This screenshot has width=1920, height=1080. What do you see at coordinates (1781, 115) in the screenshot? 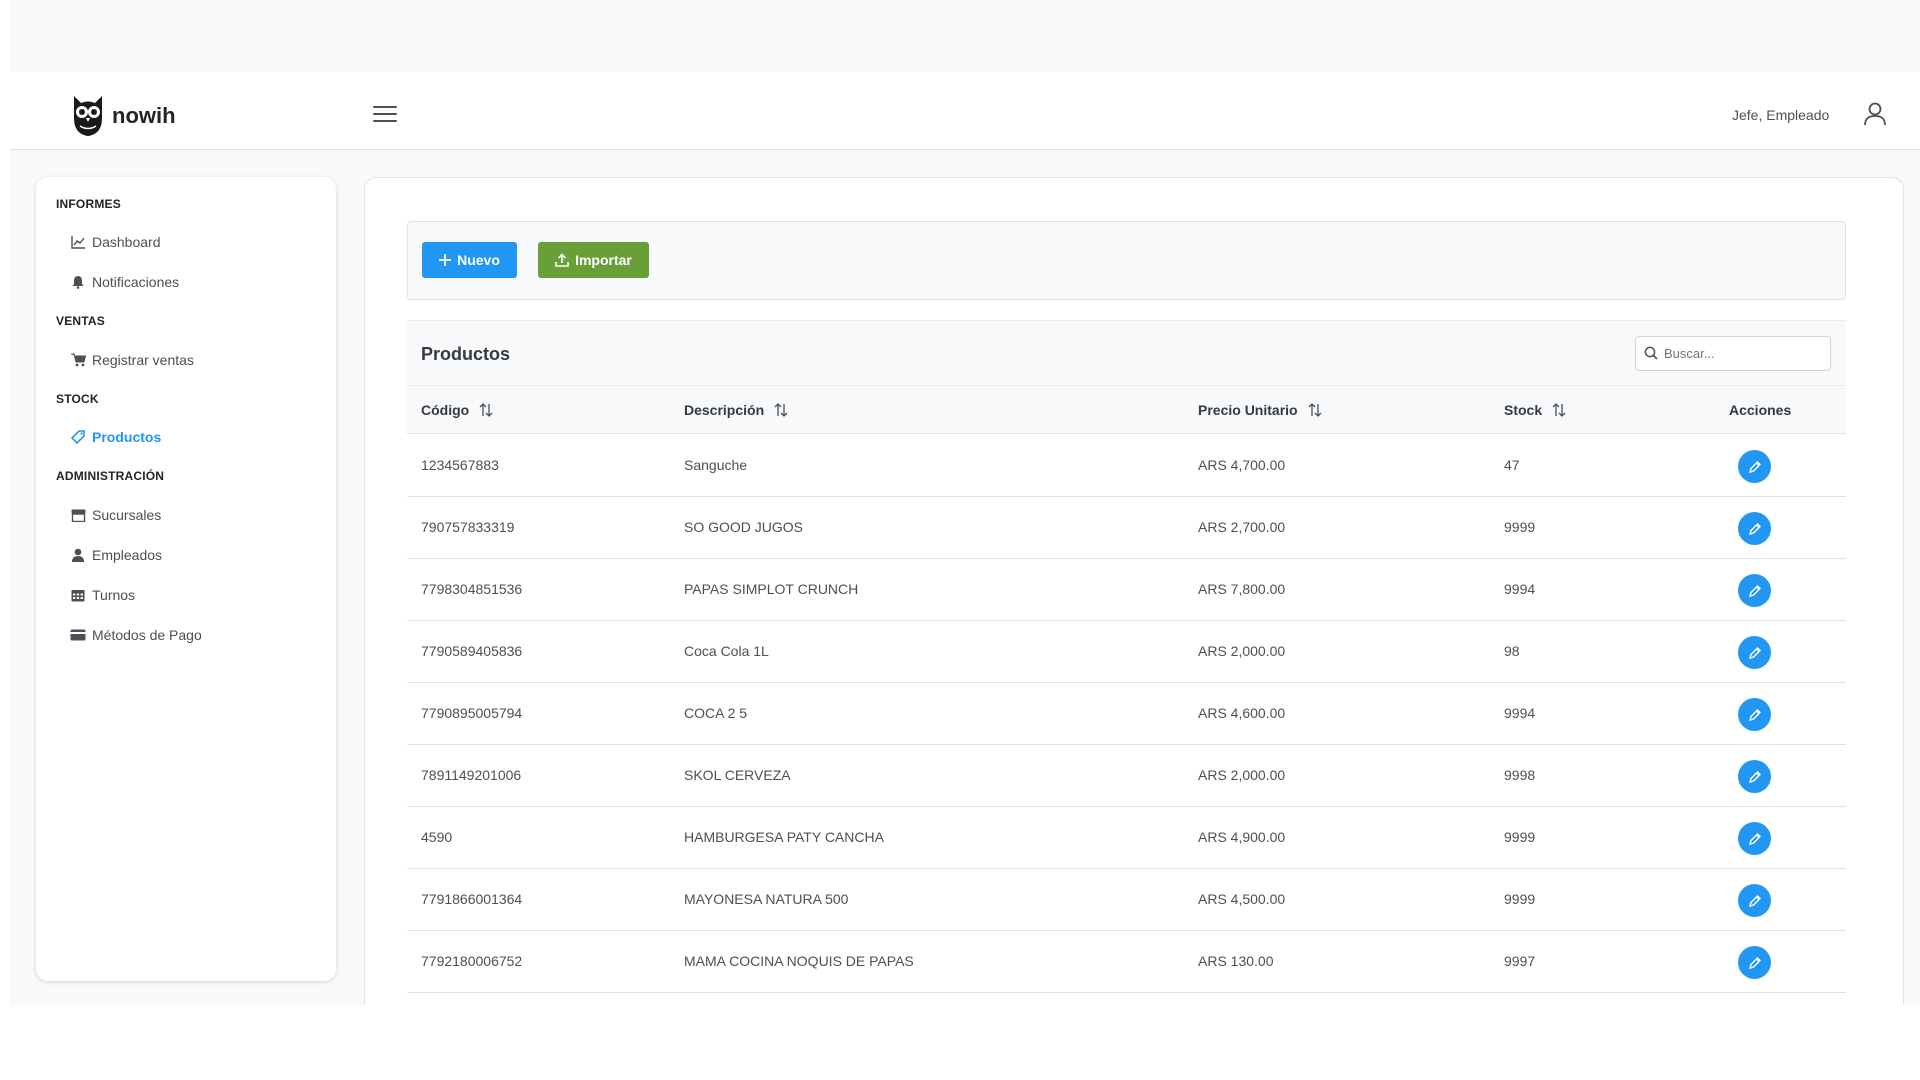
I see `user-role-label: Jefe, Empleado` at bounding box center [1781, 115].